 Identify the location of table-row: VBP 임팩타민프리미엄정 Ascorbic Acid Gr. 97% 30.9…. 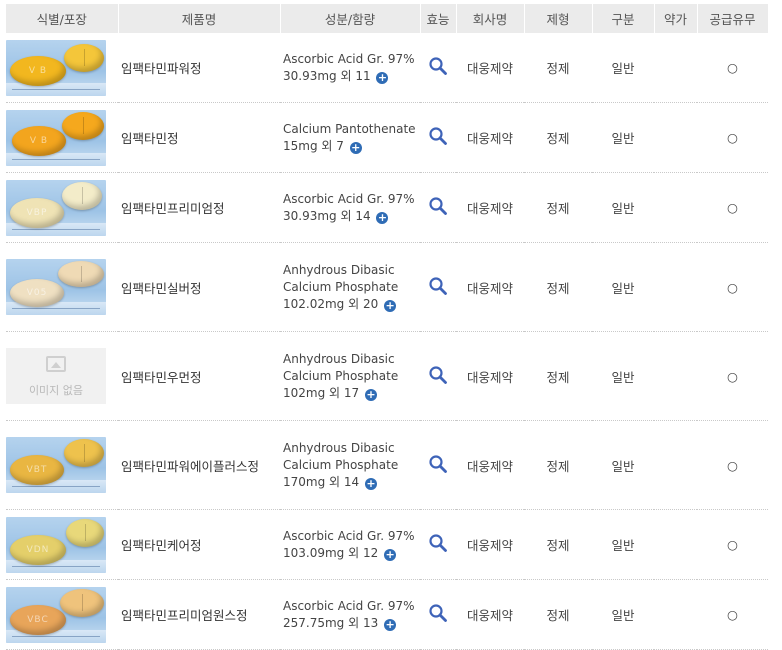
(387, 207).